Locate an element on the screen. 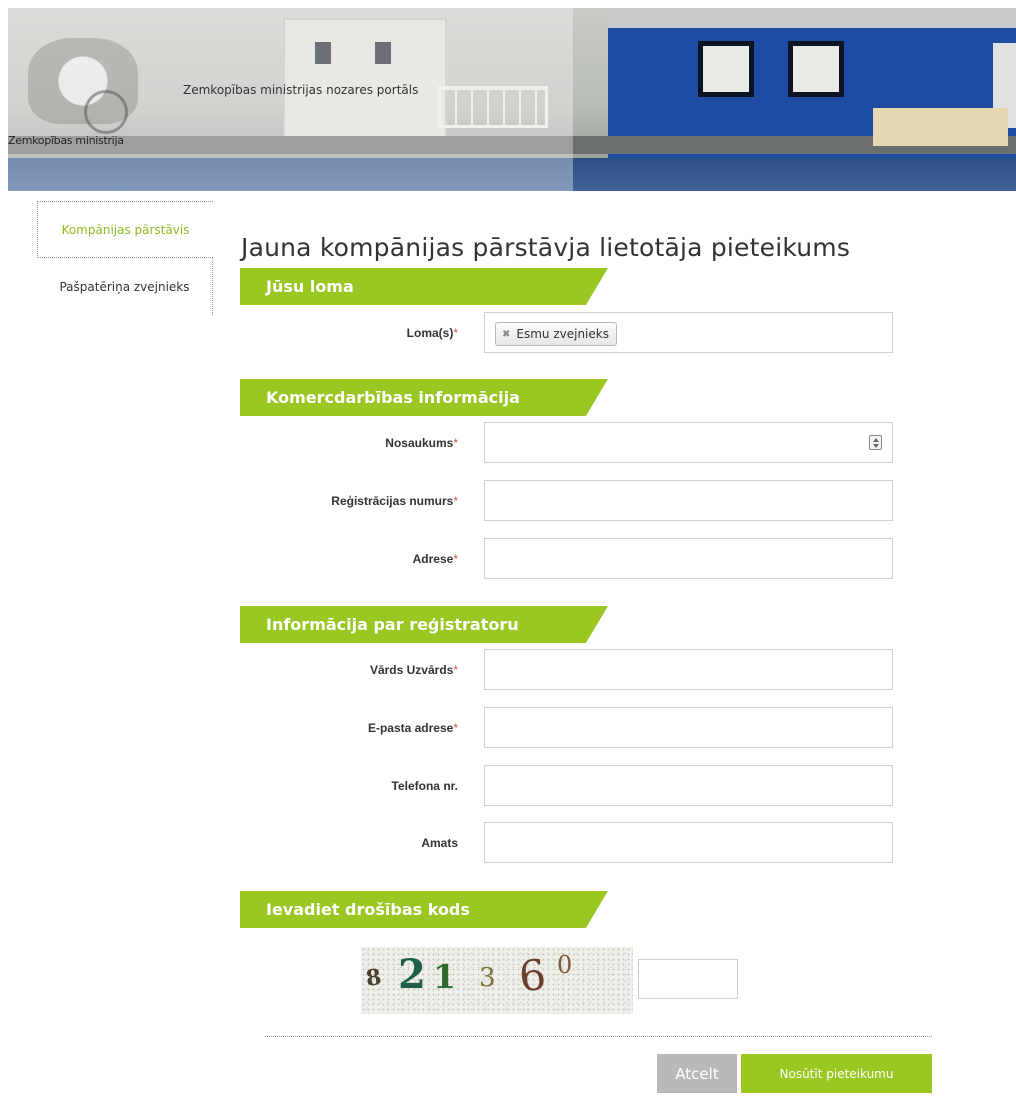  captcha-input is located at coordinates (688, 979).